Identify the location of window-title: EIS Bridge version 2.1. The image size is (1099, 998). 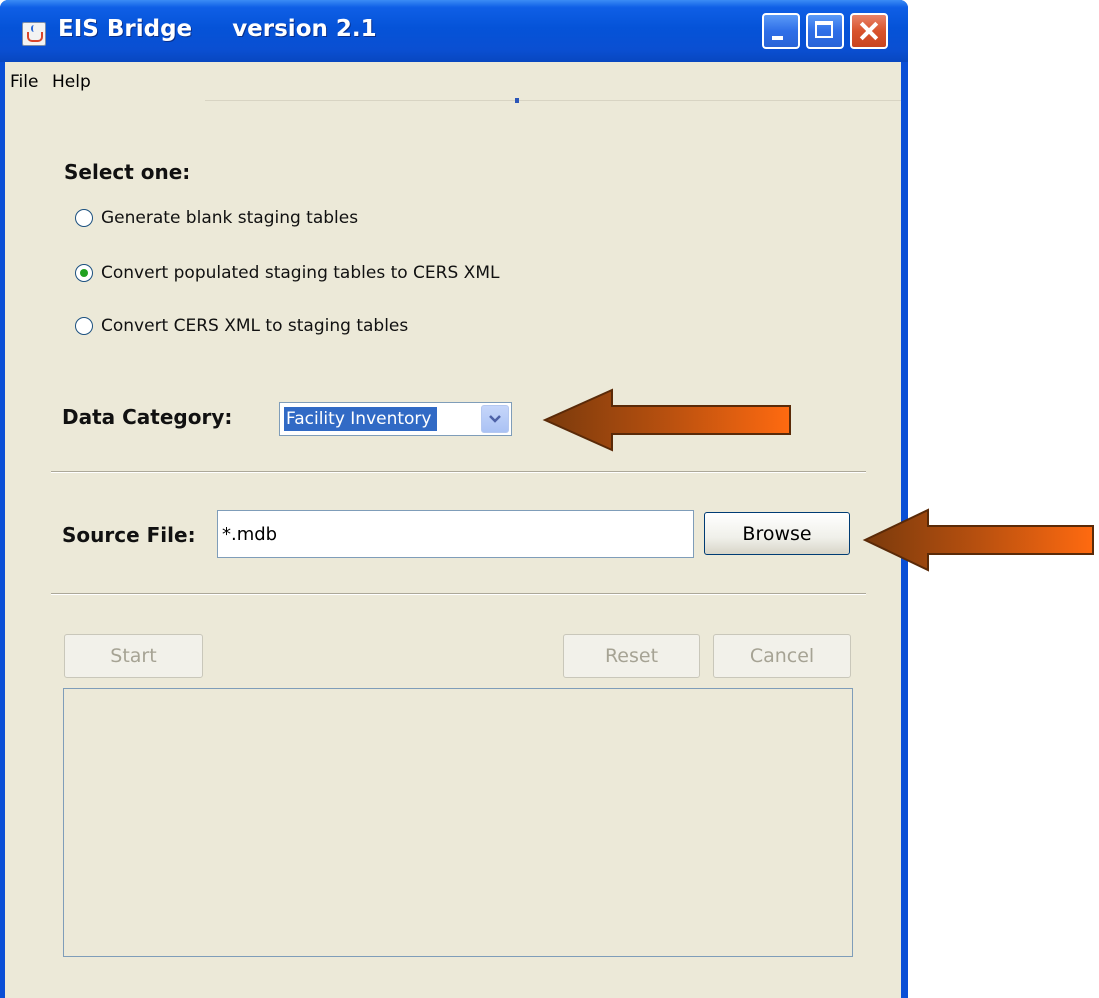
(217, 29).